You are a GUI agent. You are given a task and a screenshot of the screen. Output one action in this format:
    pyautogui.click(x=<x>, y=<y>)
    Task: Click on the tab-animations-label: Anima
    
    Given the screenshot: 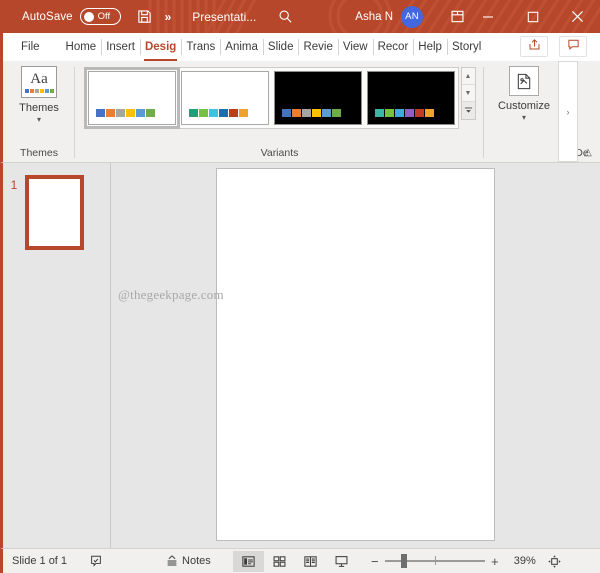 What is the action you would take?
    pyautogui.click(x=241, y=47)
    